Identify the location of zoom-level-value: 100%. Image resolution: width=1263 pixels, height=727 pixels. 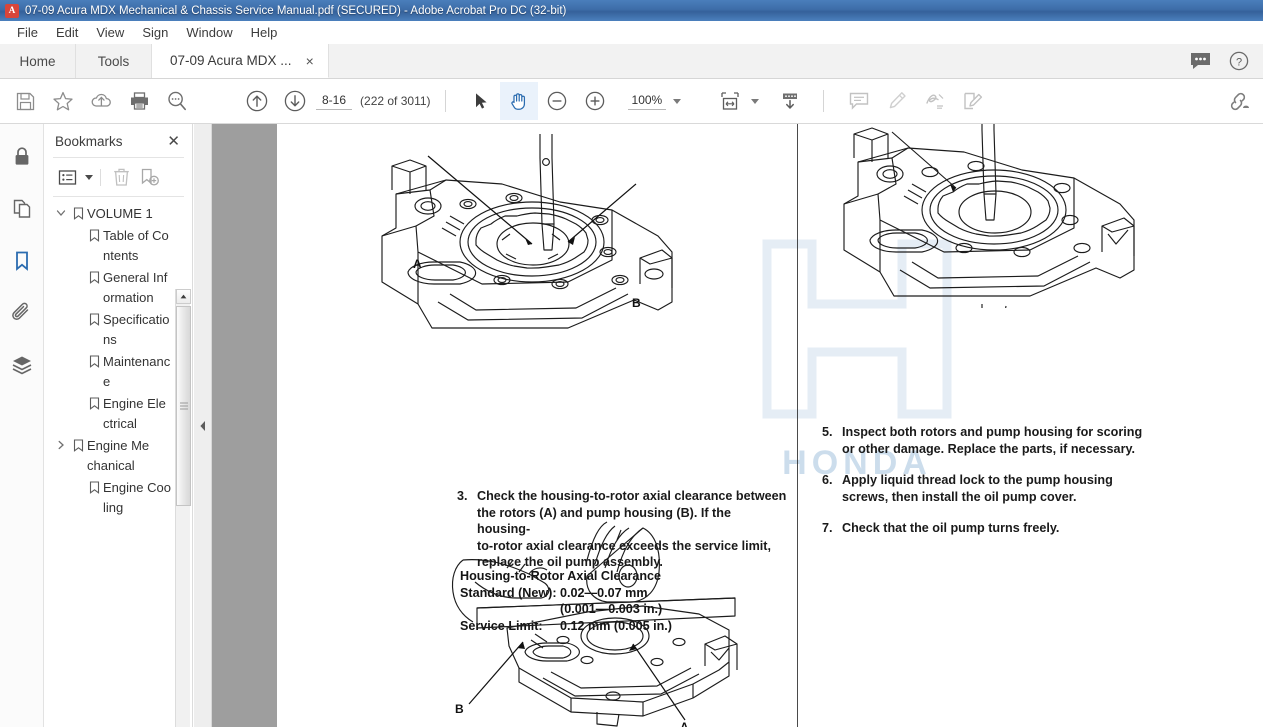
(647, 101).